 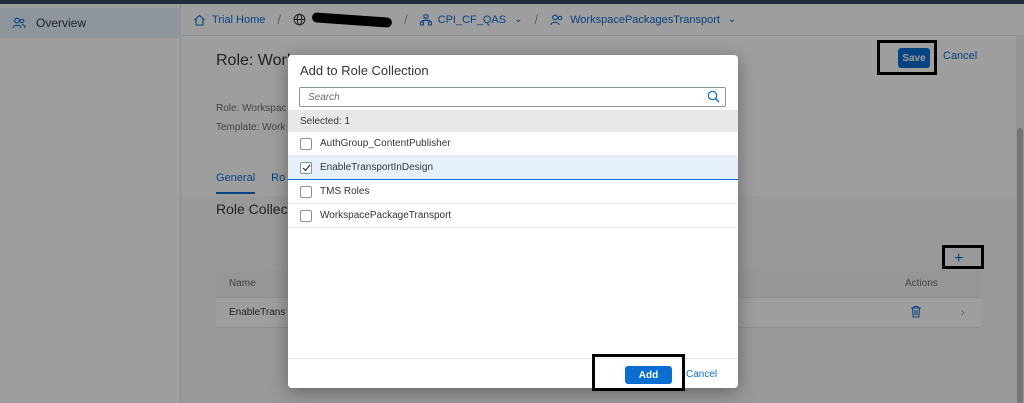 I want to click on checkbox-checked, so click(x=306, y=167).